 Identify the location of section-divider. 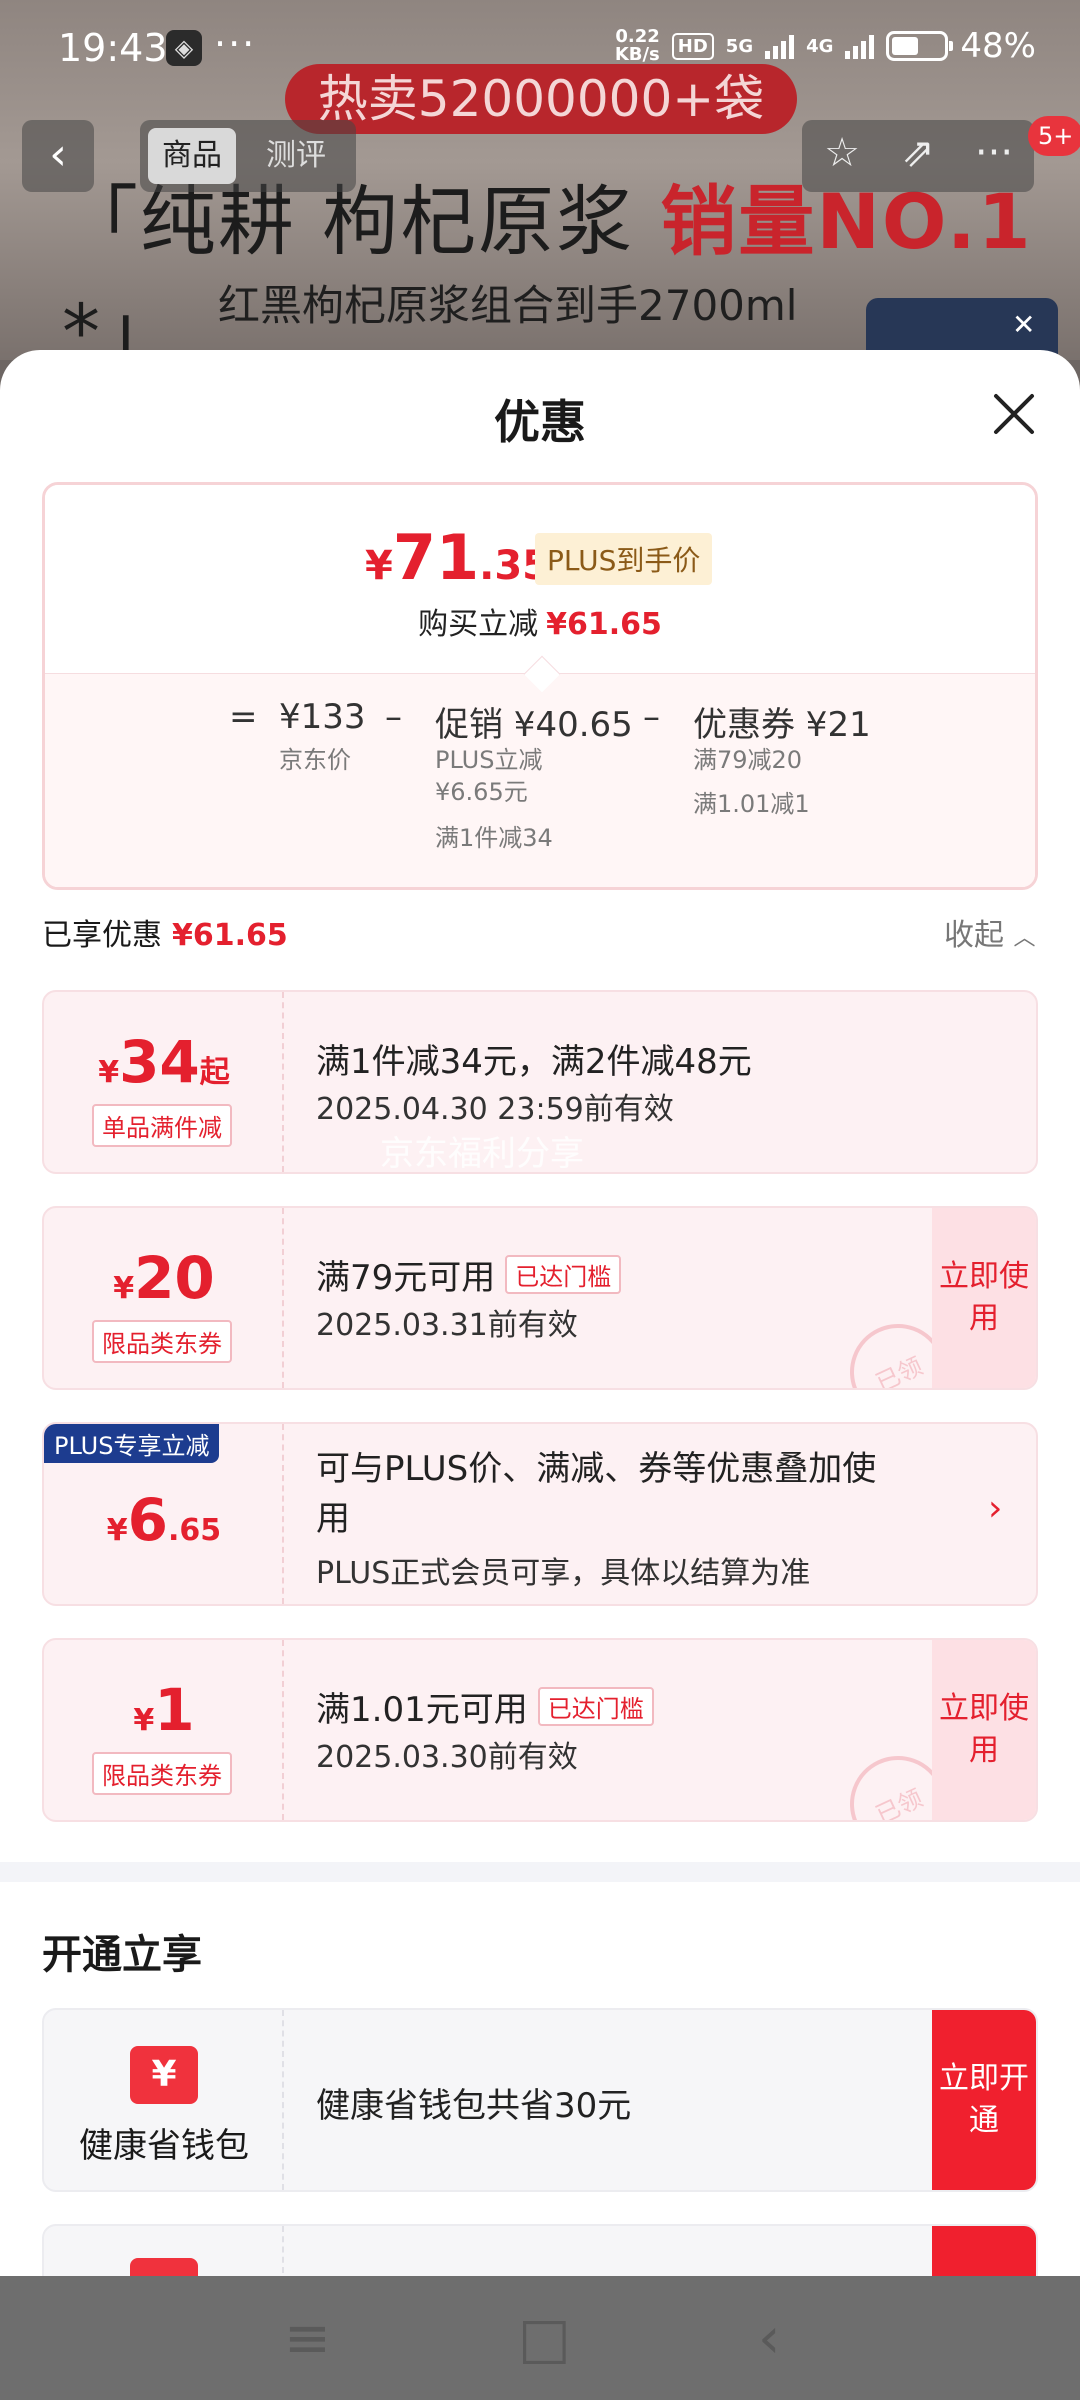
(540, 1872).